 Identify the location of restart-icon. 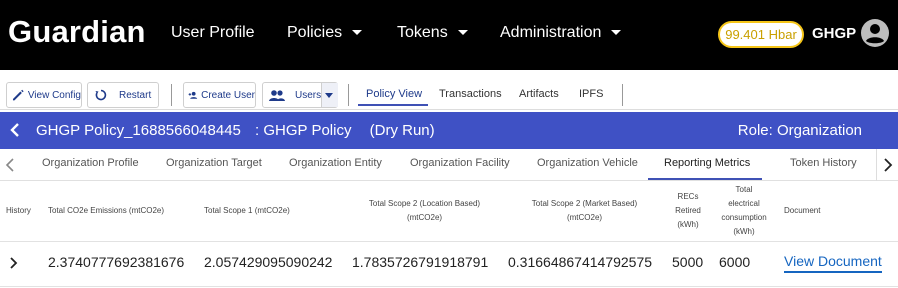
(101, 95).